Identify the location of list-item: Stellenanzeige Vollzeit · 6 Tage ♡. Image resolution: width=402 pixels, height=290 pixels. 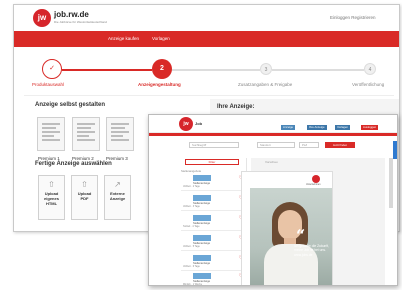
(213, 262).